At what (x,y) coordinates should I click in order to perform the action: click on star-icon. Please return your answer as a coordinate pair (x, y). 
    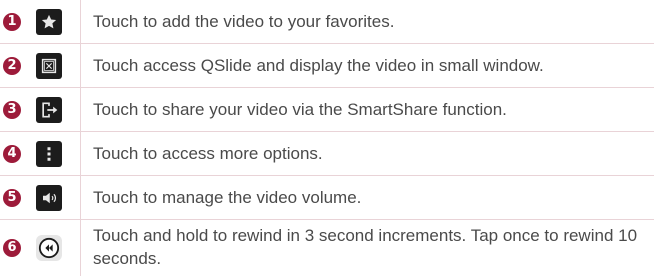
    Looking at the image, I should click on (49, 21).